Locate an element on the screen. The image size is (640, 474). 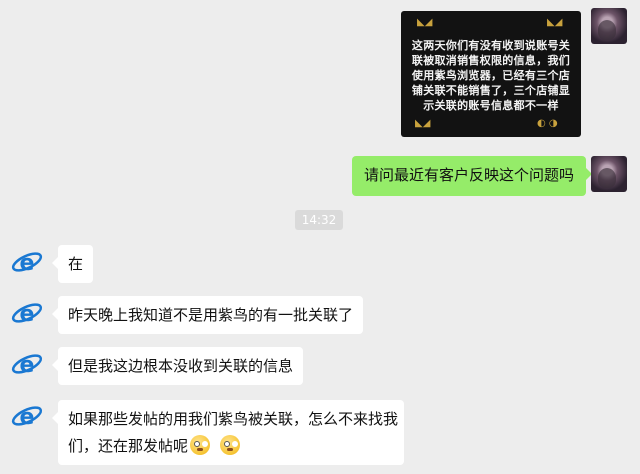
incoming-message-text: 但是我这边根本没收到关联的信息 is located at coordinates (181, 366).